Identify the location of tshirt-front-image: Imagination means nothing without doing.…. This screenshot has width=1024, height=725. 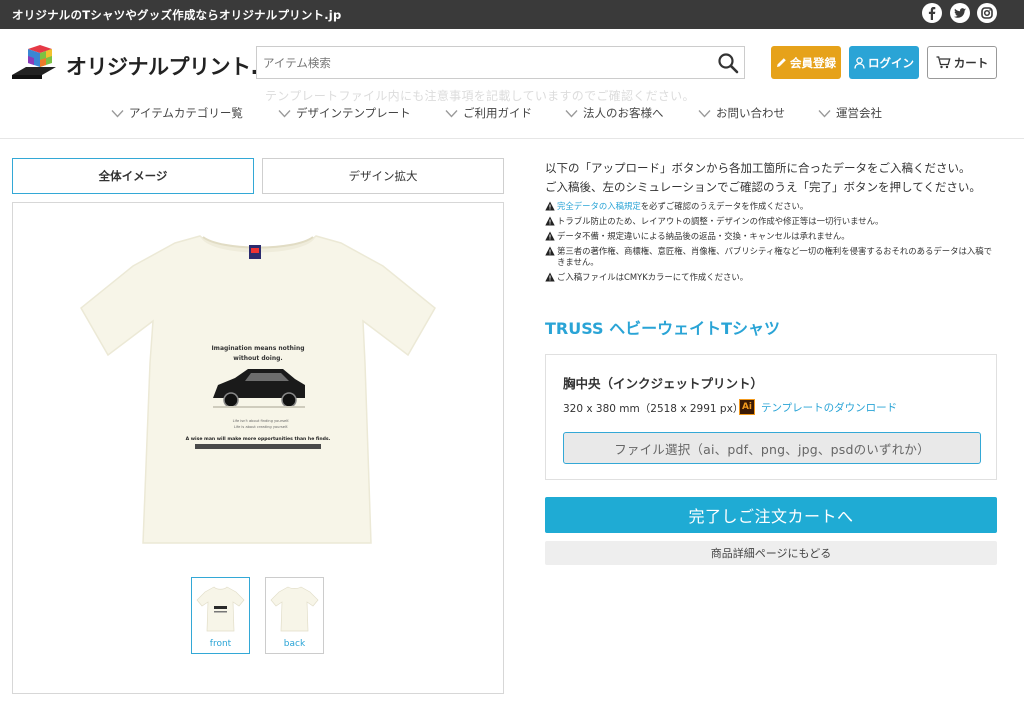
(258, 389).